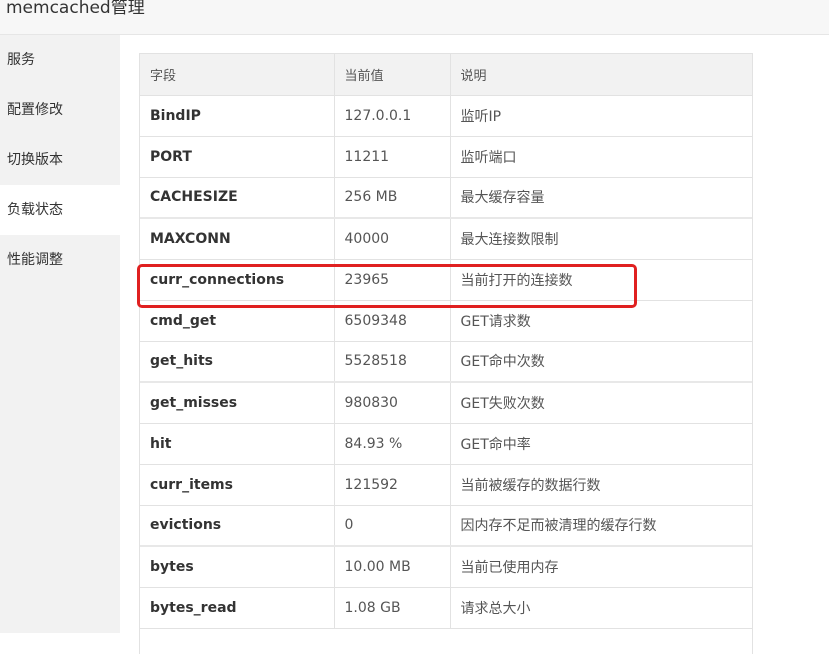 This screenshot has width=829, height=654. Describe the element at coordinates (237, 444) in the screenshot. I see `row-field: hit` at that location.